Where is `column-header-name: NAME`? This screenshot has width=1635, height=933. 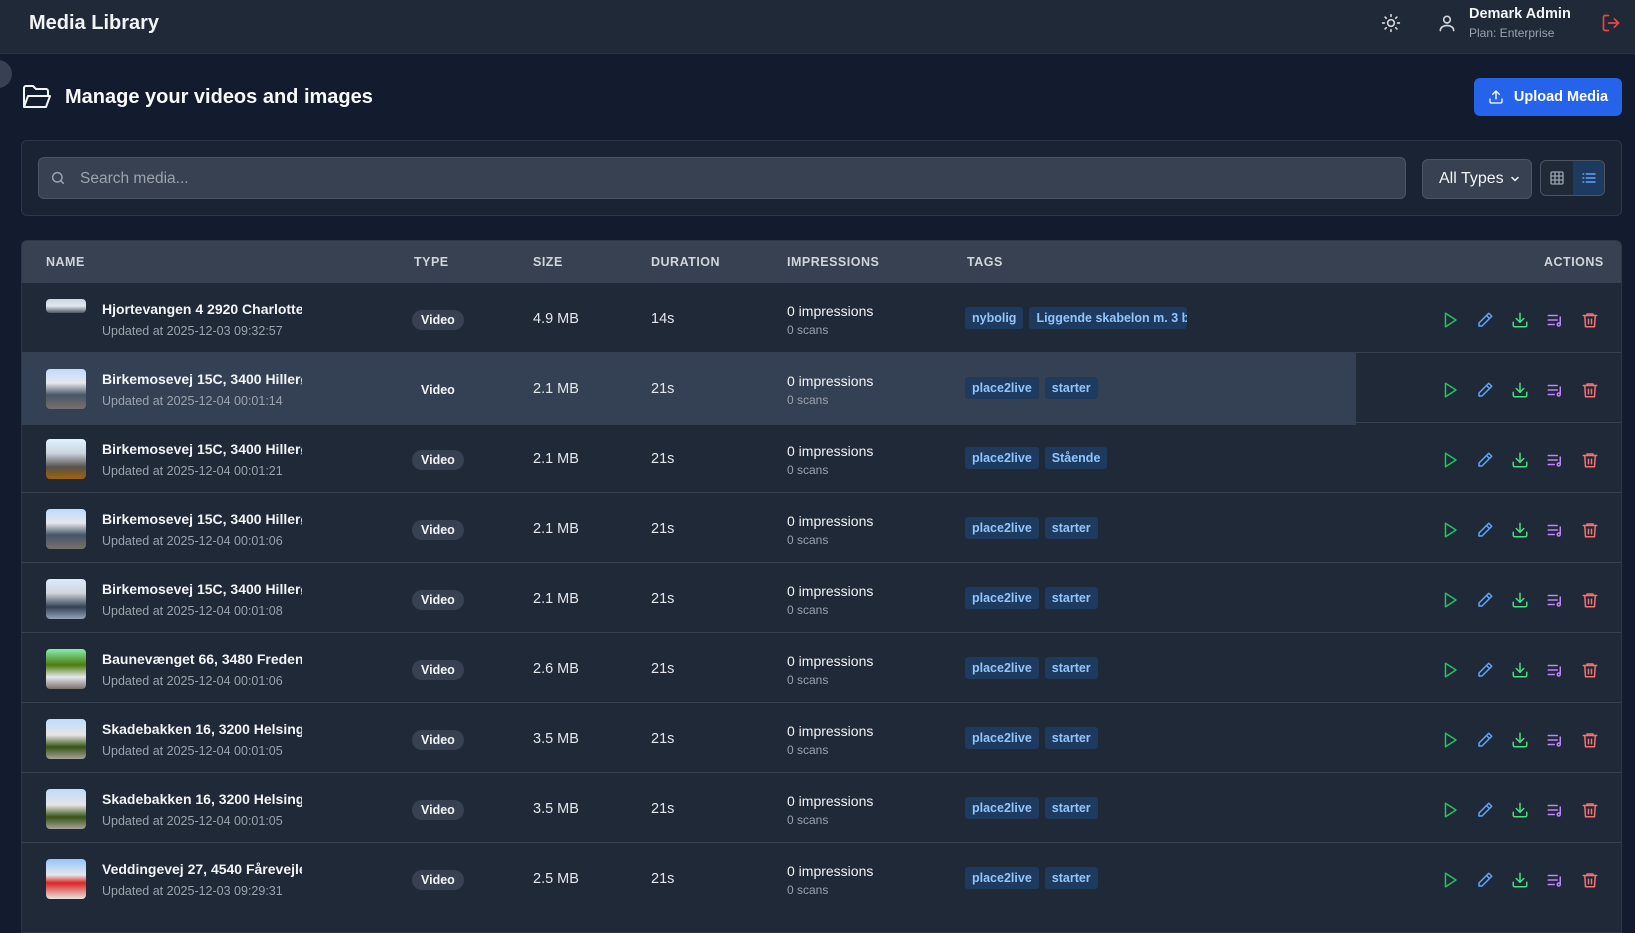
column-header-name: NAME is located at coordinates (65, 262).